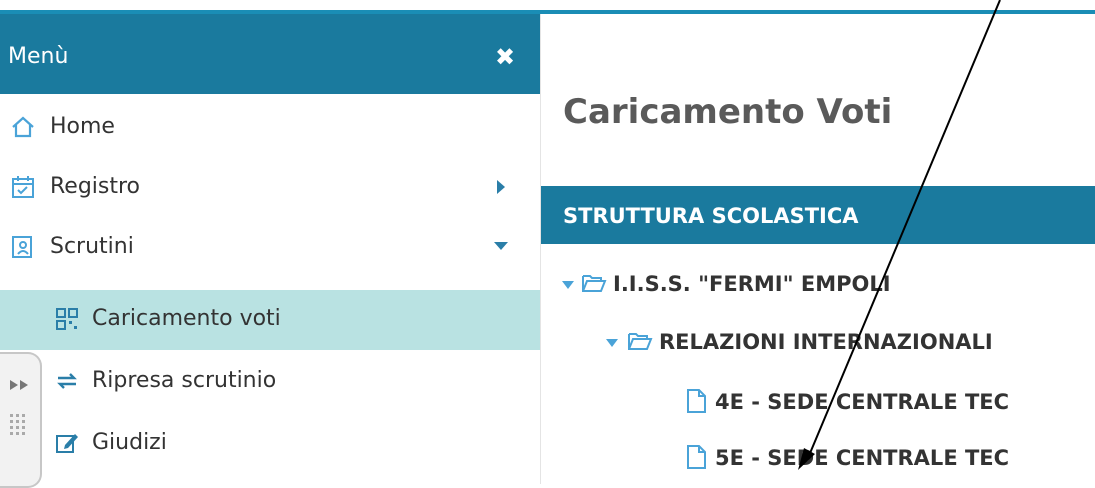  Describe the element at coordinates (95, 186) in the screenshot. I see `sidebar-item-label: Registro` at that location.